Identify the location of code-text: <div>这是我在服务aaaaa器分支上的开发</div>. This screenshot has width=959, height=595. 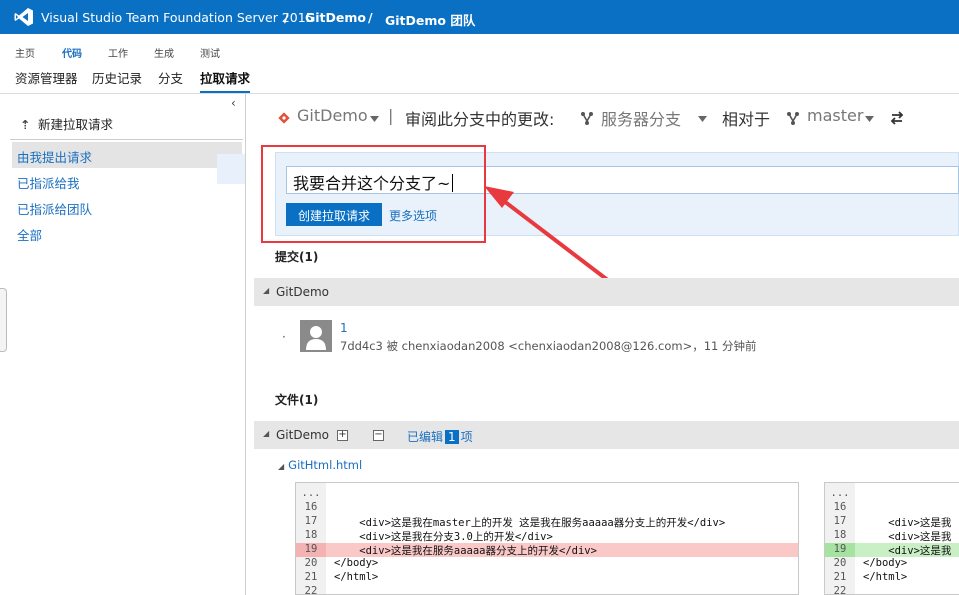
(465, 551).